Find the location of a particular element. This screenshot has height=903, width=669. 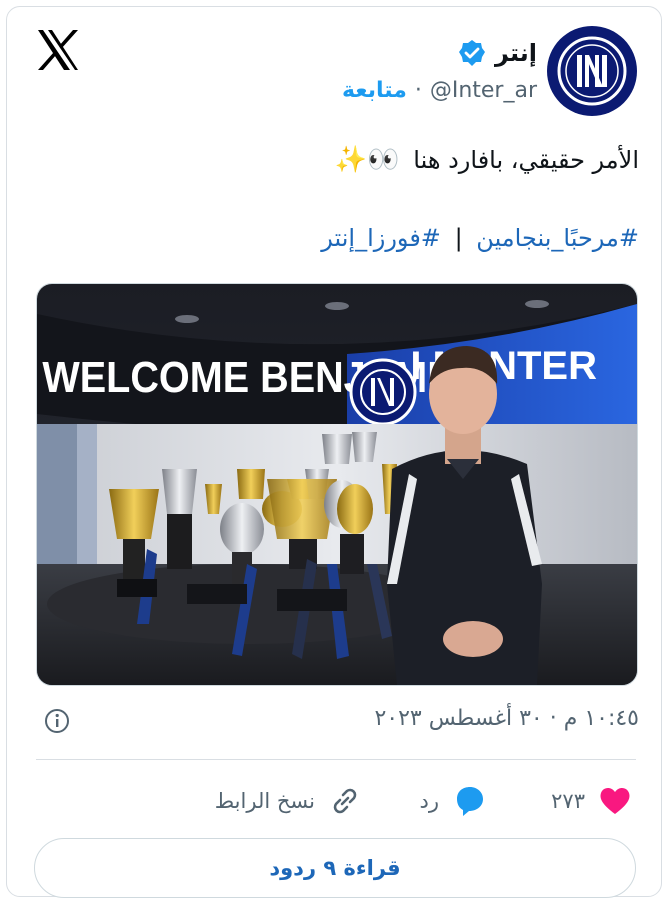

divider is located at coordinates (336, 759).